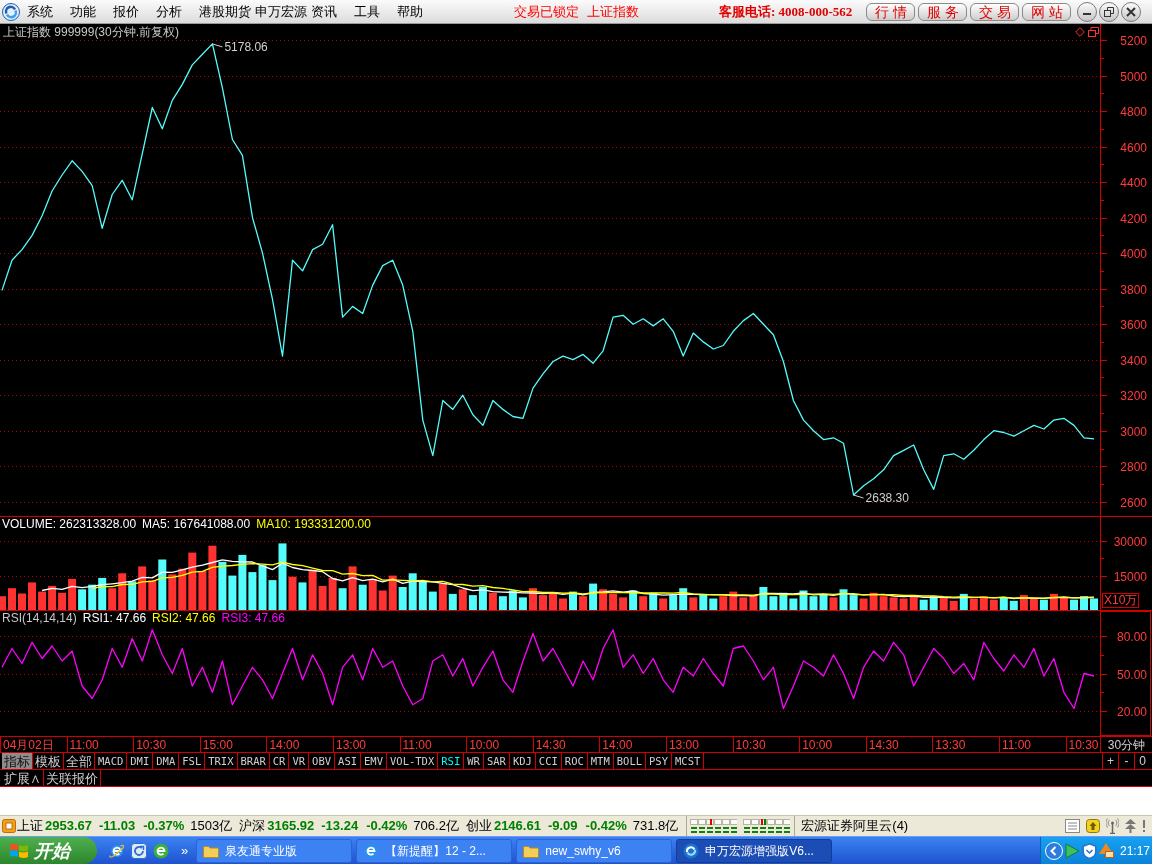  What do you see at coordinates (69, 524) in the screenshot?
I see `legend-label: VOLUME: 262313328.00` at bounding box center [69, 524].